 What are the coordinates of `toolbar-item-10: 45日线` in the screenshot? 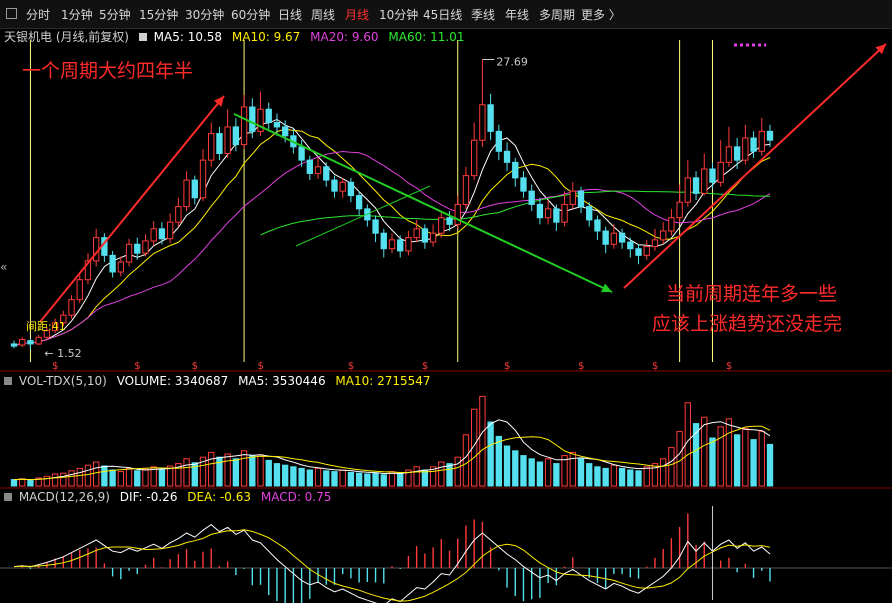 It's located at (442, 14).